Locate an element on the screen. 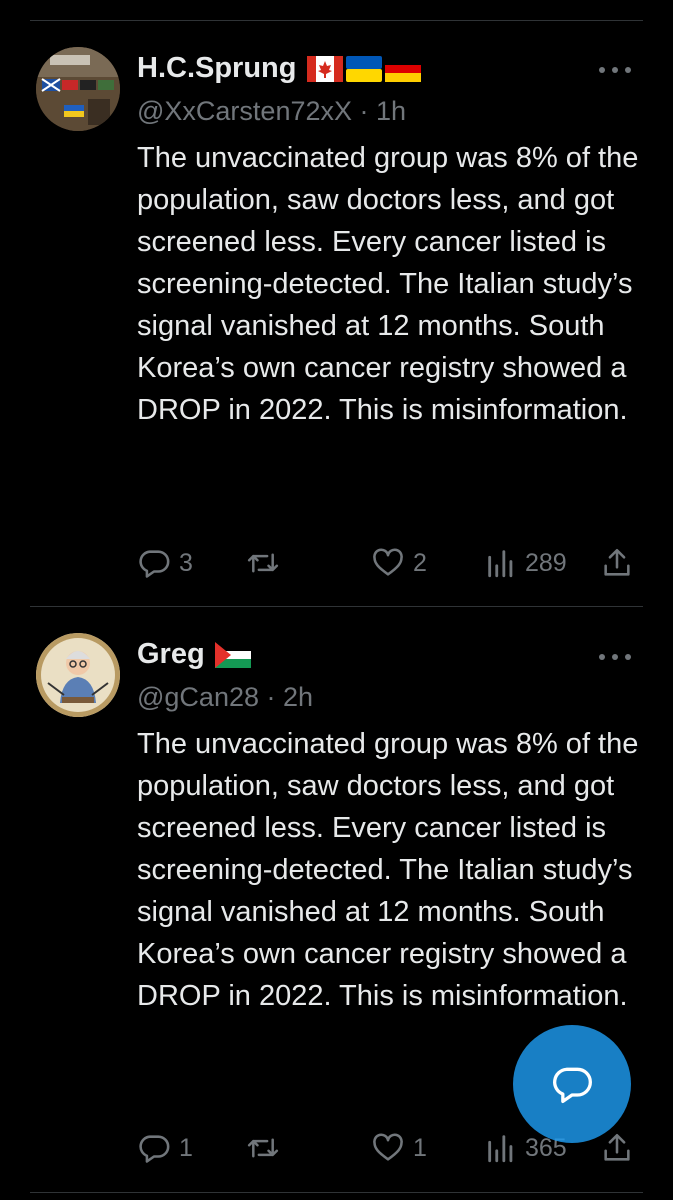  view-count: 289 is located at coordinates (546, 562).